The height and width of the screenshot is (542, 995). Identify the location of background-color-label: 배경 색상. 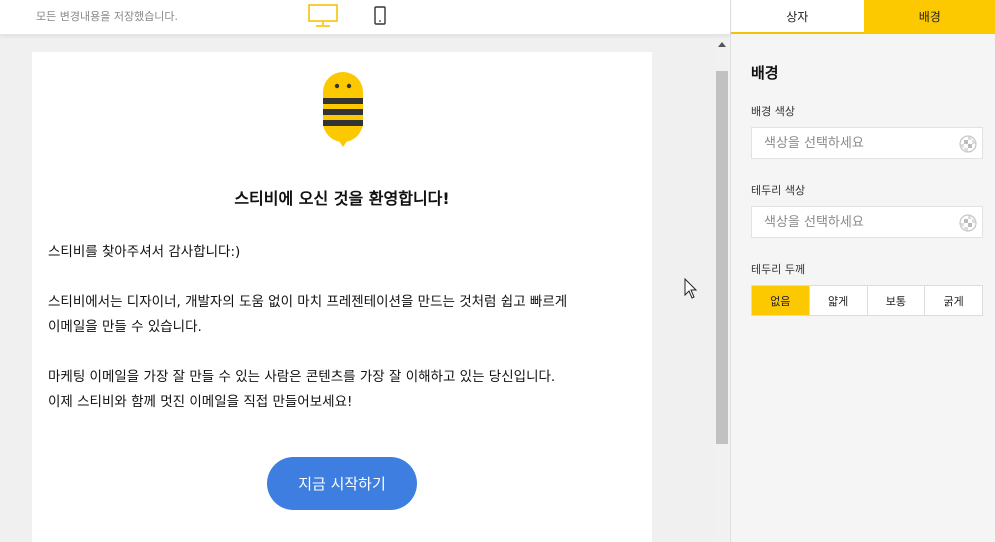
(773, 111).